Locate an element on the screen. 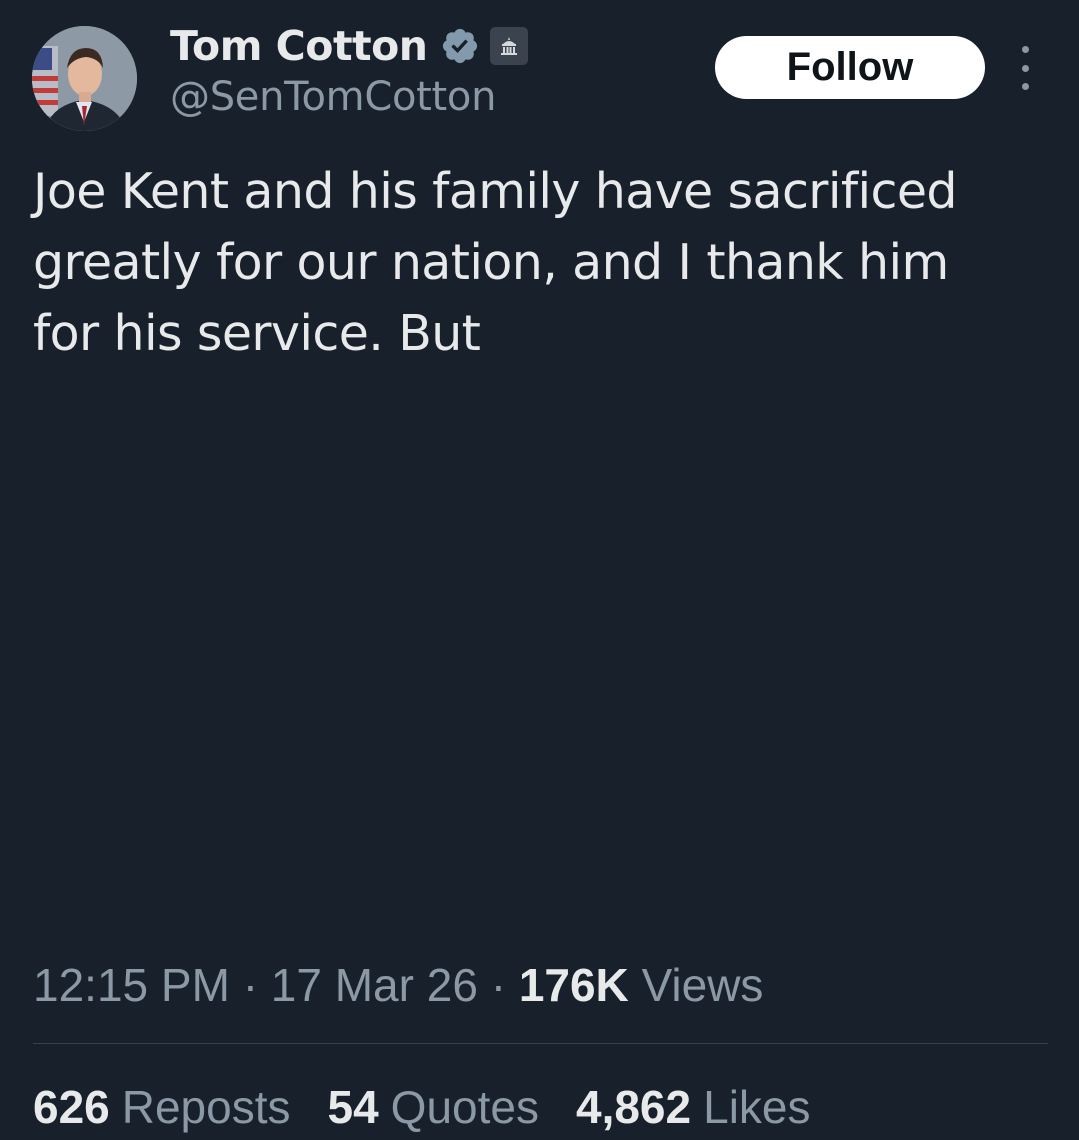 The height and width of the screenshot is (1140, 1079). reposts-count: 626 is located at coordinates (71, 1107).